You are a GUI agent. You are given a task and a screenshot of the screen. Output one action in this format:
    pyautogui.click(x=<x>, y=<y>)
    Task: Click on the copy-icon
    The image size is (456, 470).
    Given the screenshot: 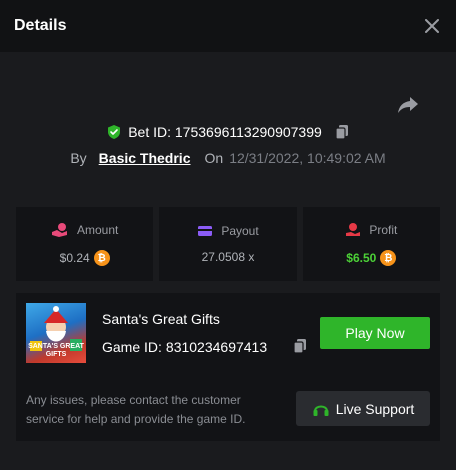 What is the action you would take?
    pyautogui.click(x=342, y=132)
    